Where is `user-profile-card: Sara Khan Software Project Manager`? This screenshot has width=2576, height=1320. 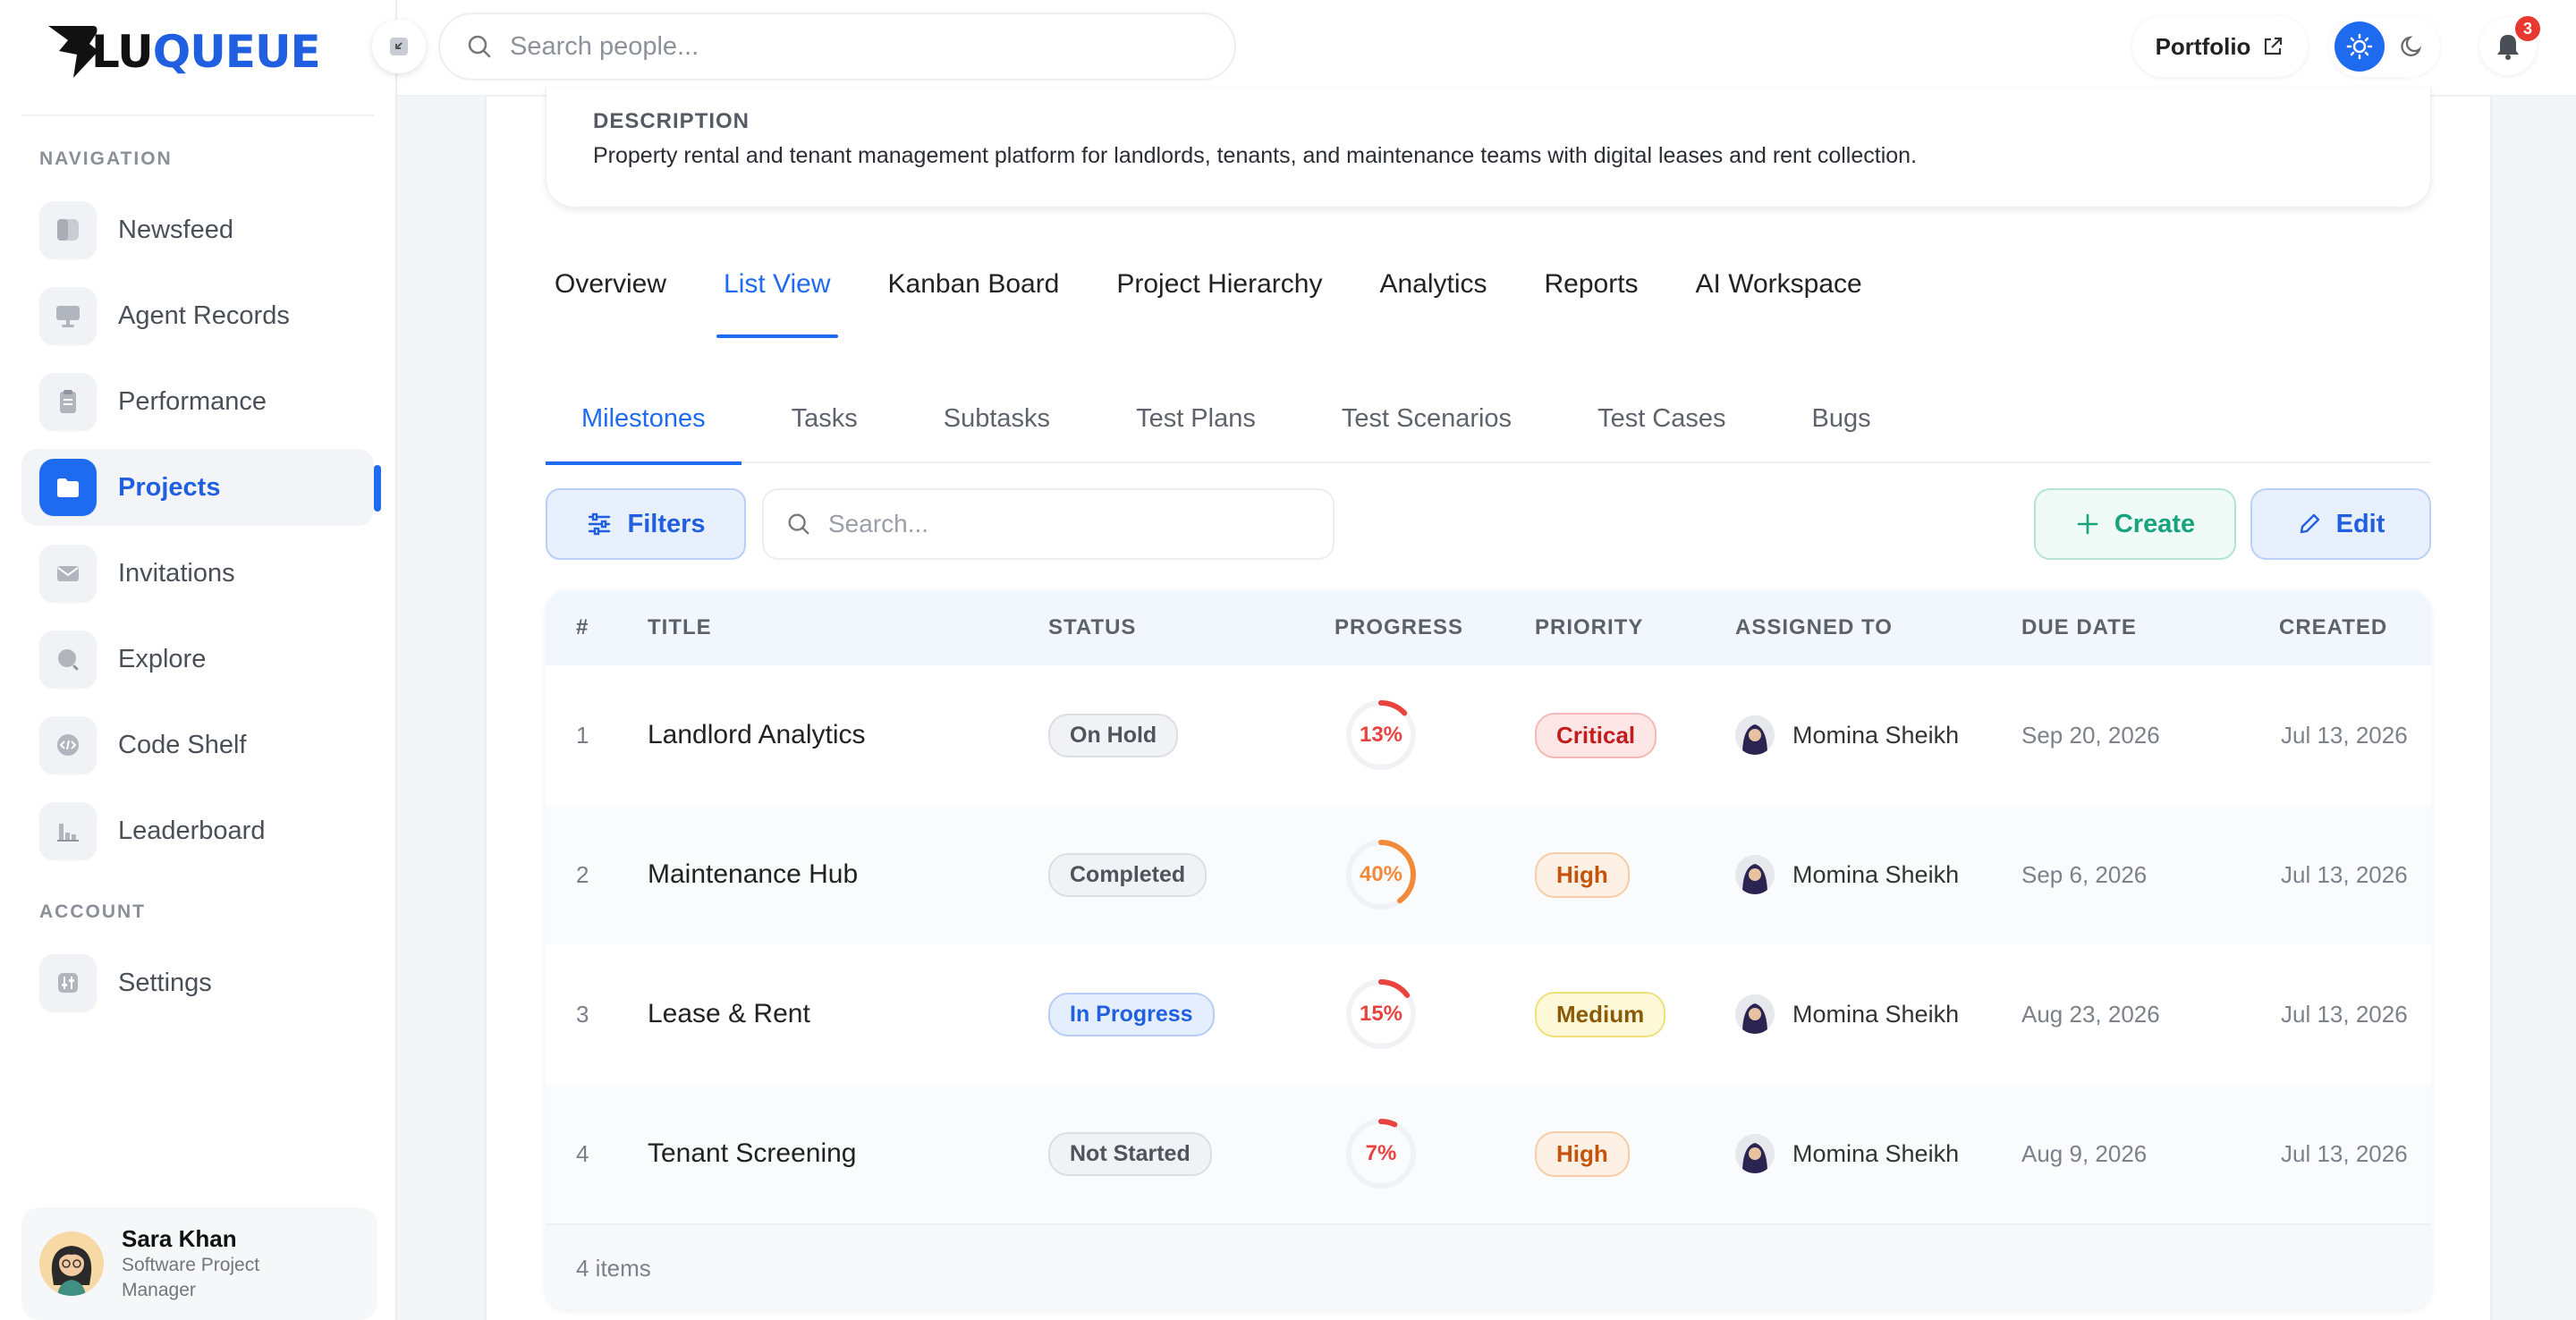 user-profile-card: Sara Khan Software Project Manager is located at coordinates (199, 1263).